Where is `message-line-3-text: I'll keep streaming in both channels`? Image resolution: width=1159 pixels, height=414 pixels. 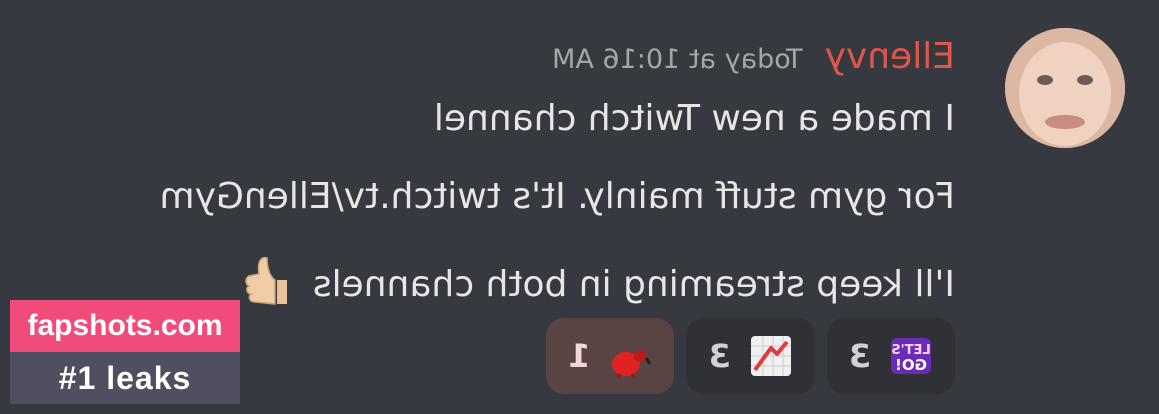
message-line-3-text: I'll keep streaming in both channels is located at coordinates (633, 284).